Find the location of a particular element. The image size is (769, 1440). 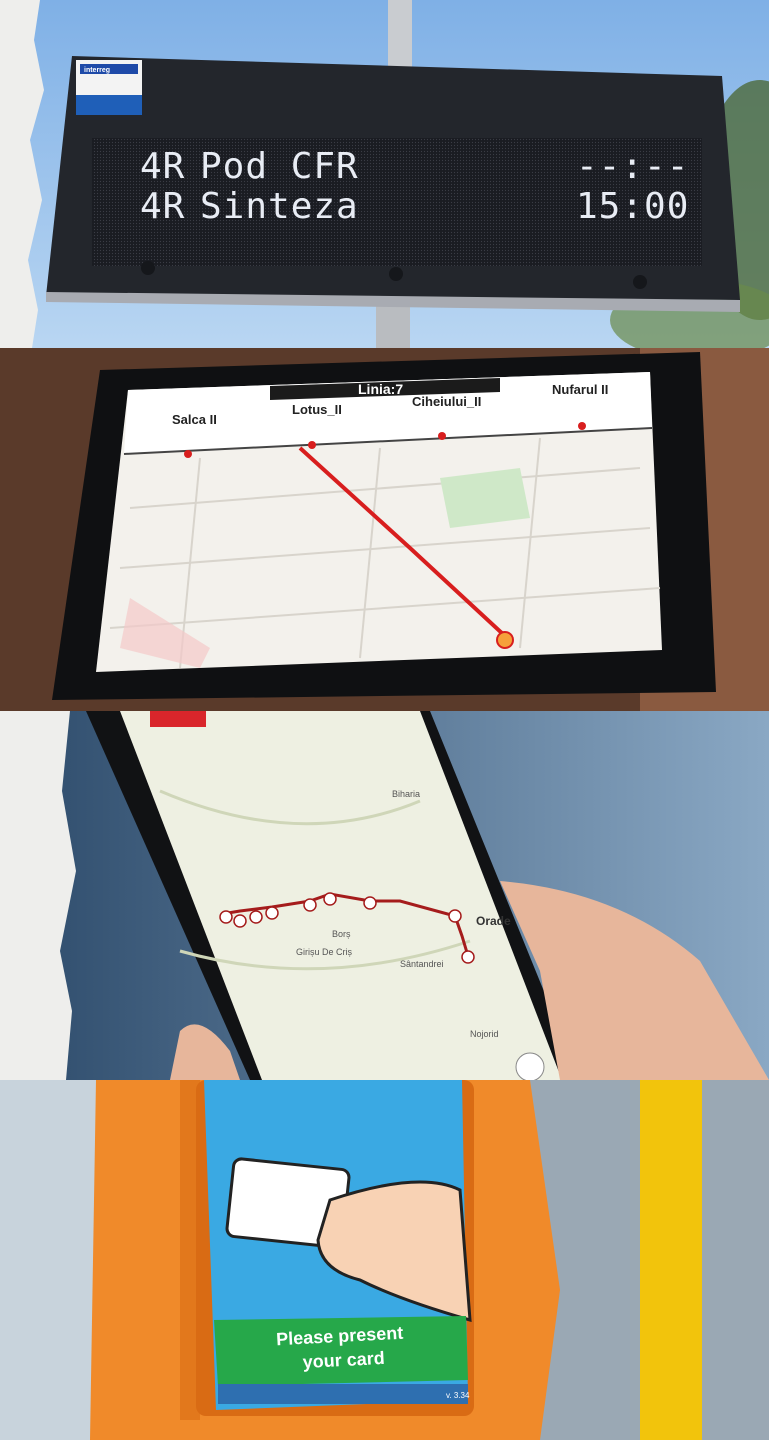

led-row2-time: 15:00 is located at coordinates (632, 206).